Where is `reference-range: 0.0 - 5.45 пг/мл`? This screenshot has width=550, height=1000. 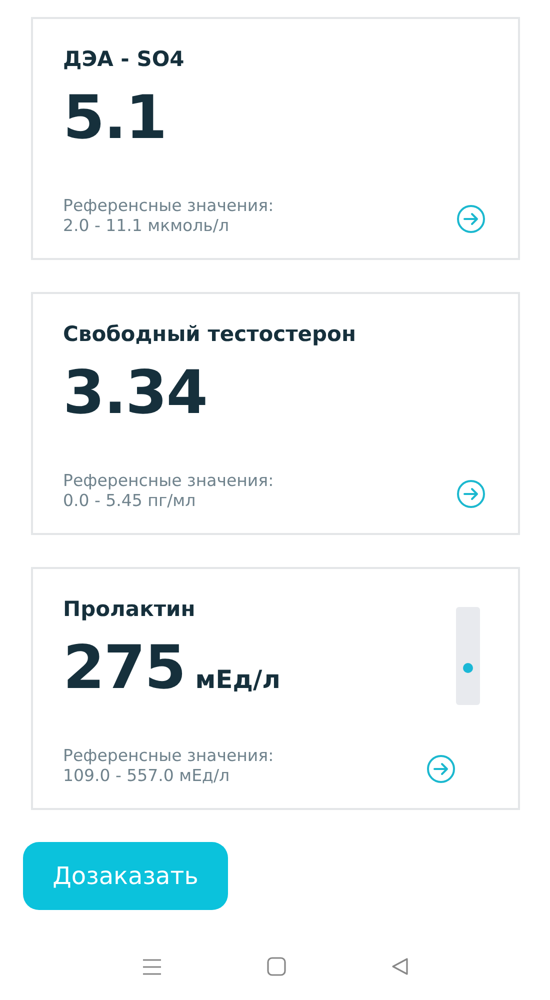
reference-range: 0.0 - 5.45 пг/мл is located at coordinates (130, 501).